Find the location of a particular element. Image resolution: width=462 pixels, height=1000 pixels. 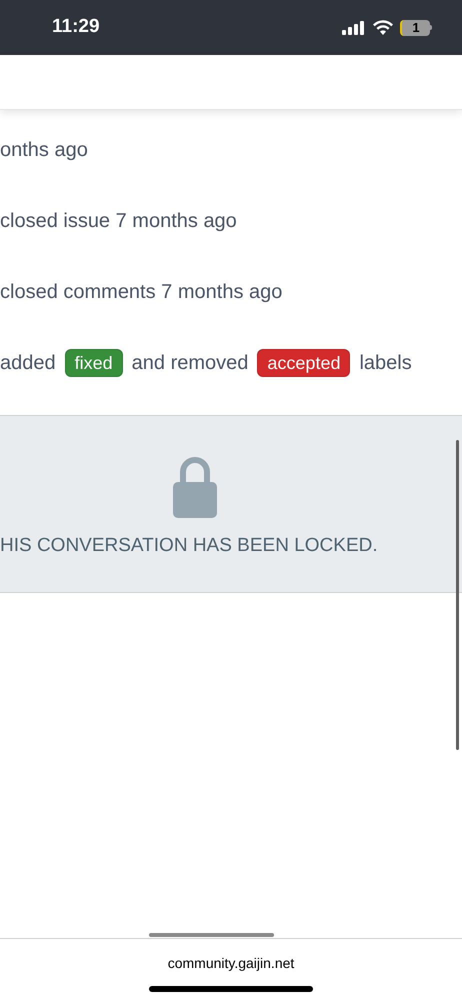

activity-text: added is located at coordinates (28, 363).